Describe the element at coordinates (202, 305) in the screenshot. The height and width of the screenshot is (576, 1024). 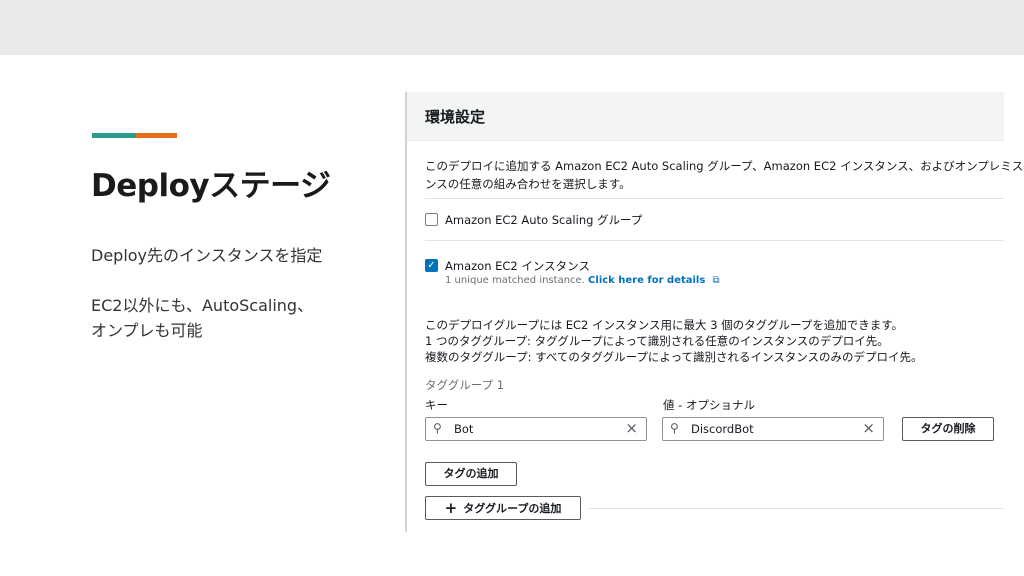
I see `slide-body-line-2: EC2以外にも、AutoScaling、` at that location.